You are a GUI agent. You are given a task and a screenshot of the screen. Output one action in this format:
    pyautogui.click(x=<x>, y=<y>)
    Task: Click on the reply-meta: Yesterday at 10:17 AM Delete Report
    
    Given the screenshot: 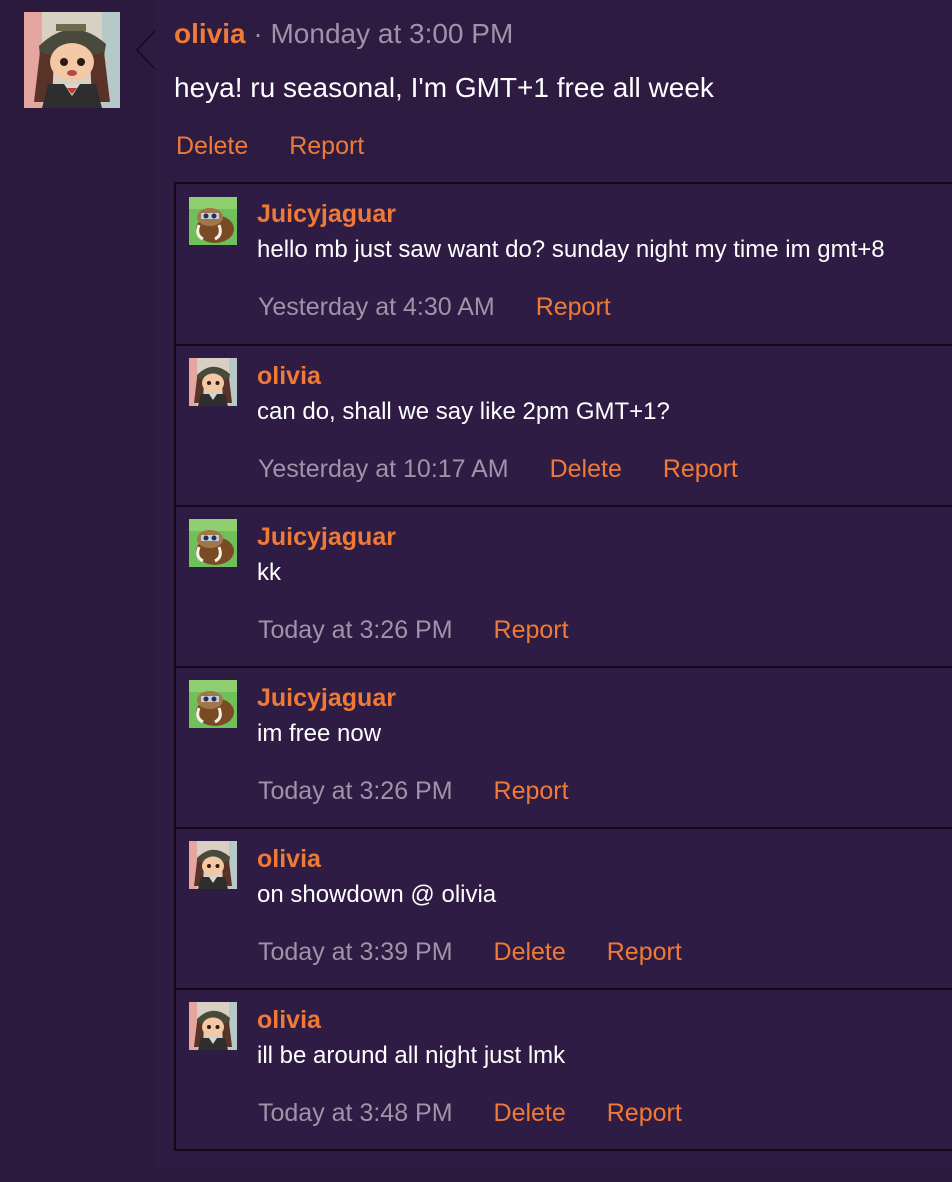 What is the action you would take?
    pyautogui.click(x=498, y=469)
    